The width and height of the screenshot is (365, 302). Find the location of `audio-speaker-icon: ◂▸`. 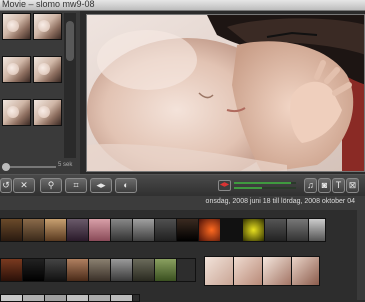

audio-speaker-icon: ◂▸ is located at coordinates (101, 185).